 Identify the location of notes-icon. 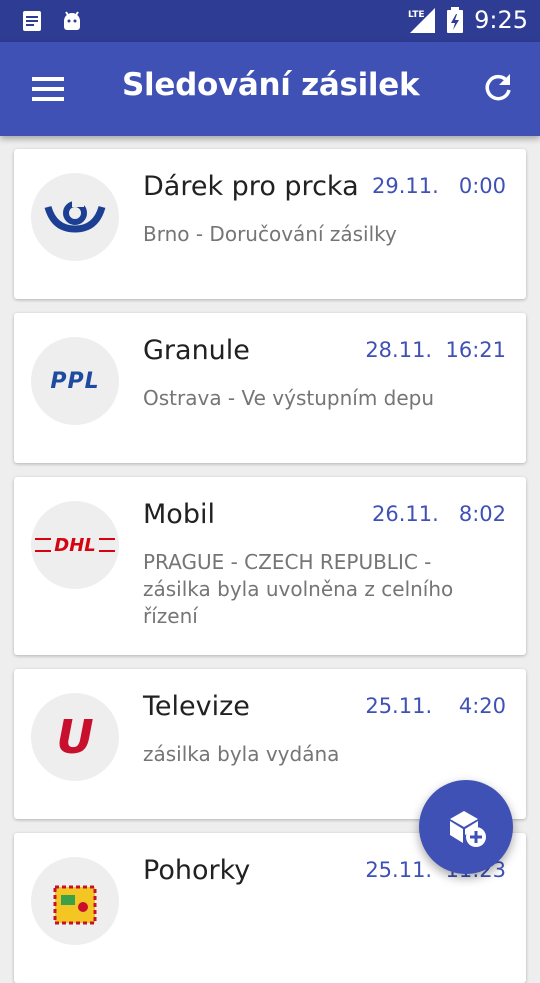
(32, 21).